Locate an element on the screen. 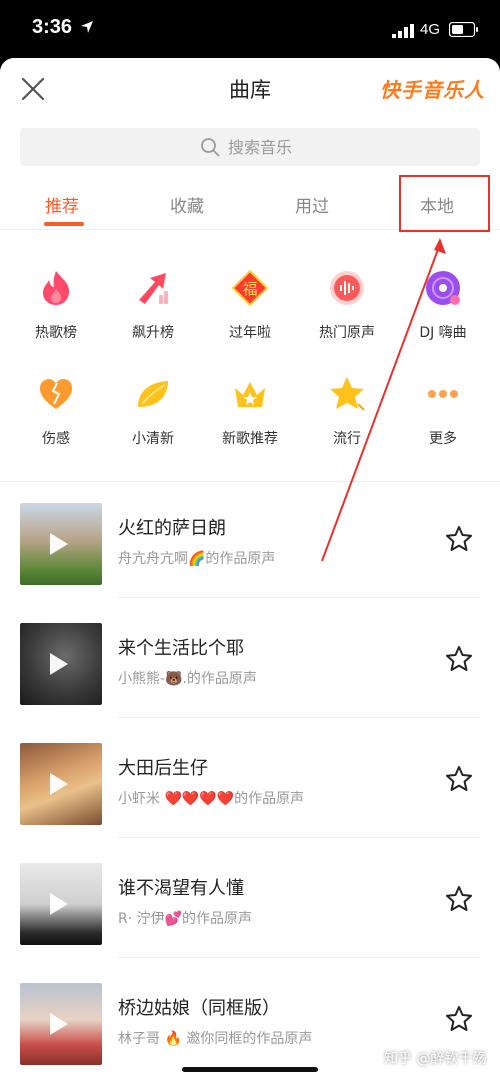  category-label: 伤感 is located at coordinates (56, 439).